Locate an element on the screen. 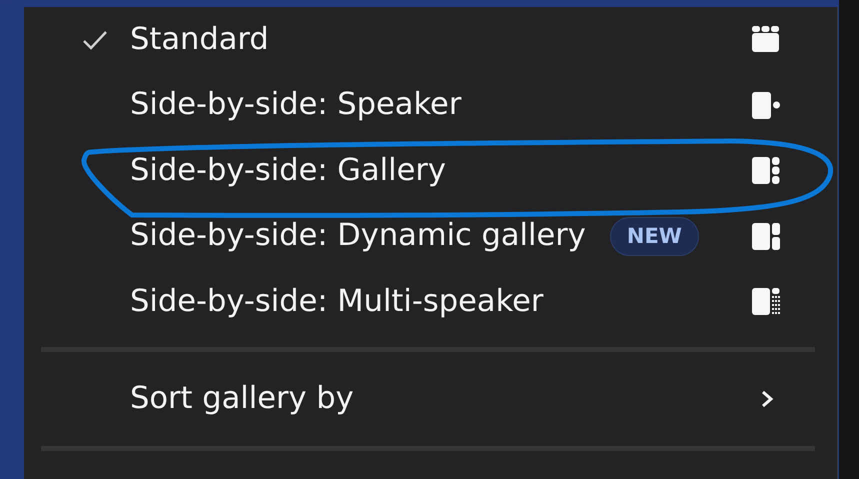  chevron-right-icon is located at coordinates (767, 399).